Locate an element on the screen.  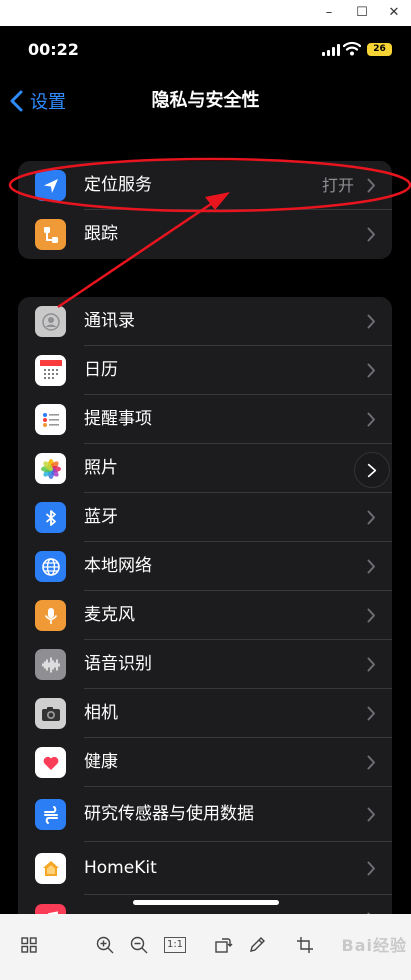
settings-row-label: 语音识别 is located at coordinates (118, 664).